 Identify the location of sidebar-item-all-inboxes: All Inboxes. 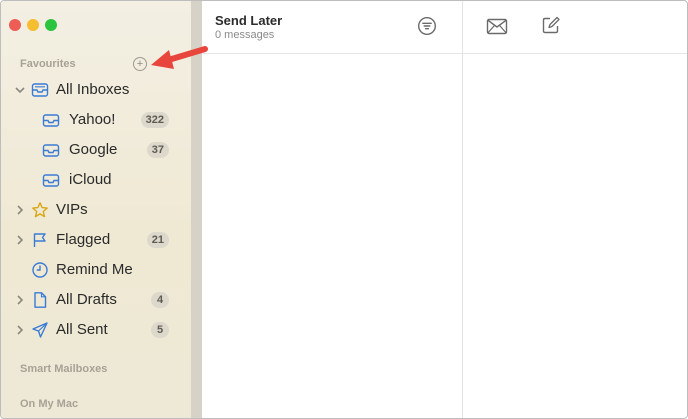
(95, 90).